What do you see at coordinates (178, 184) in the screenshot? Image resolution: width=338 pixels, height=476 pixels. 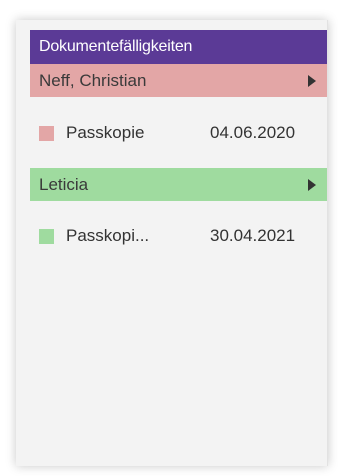 I see `group-header-leticia: Leticia` at bounding box center [178, 184].